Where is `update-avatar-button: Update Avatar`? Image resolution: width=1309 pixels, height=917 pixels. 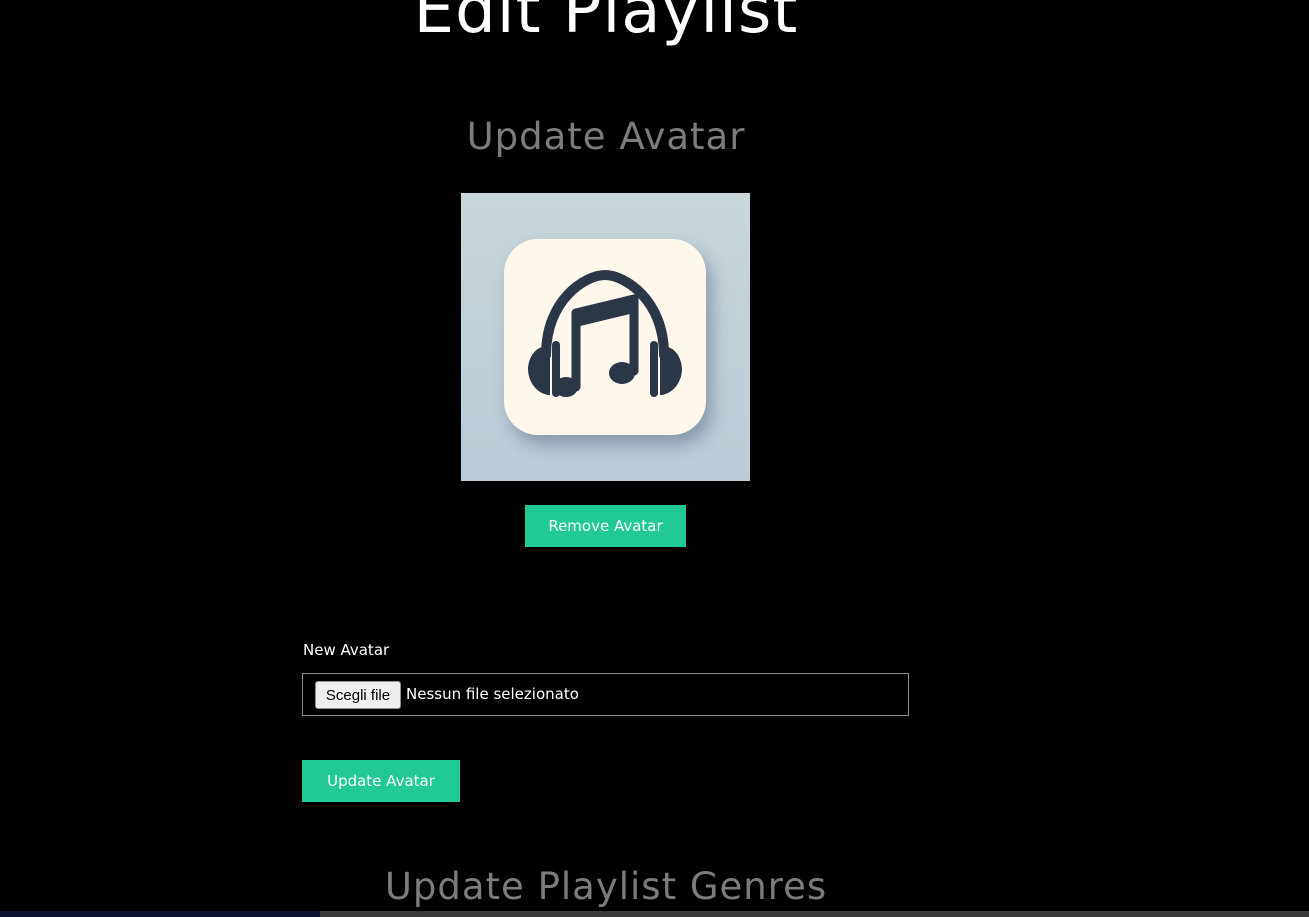
update-avatar-button: Update Avatar is located at coordinates (381, 781).